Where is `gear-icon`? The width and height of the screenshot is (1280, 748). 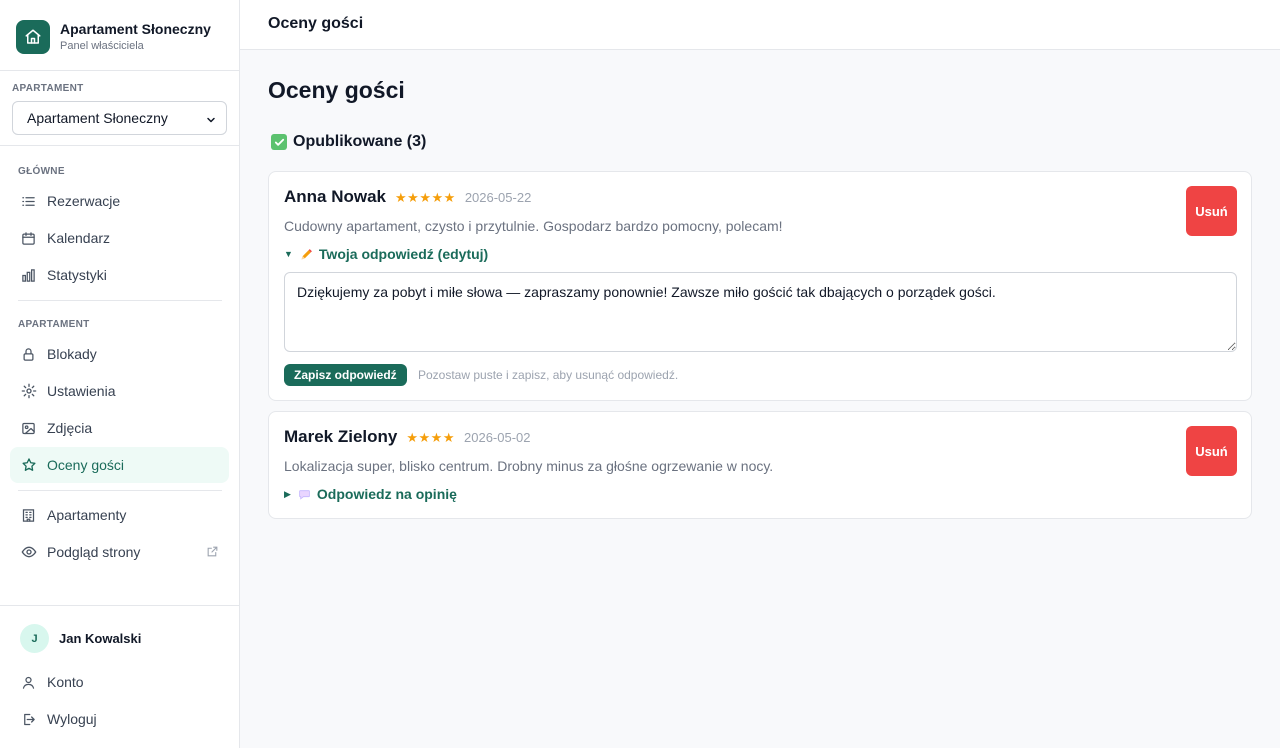 gear-icon is located at coordinates (28, 391).